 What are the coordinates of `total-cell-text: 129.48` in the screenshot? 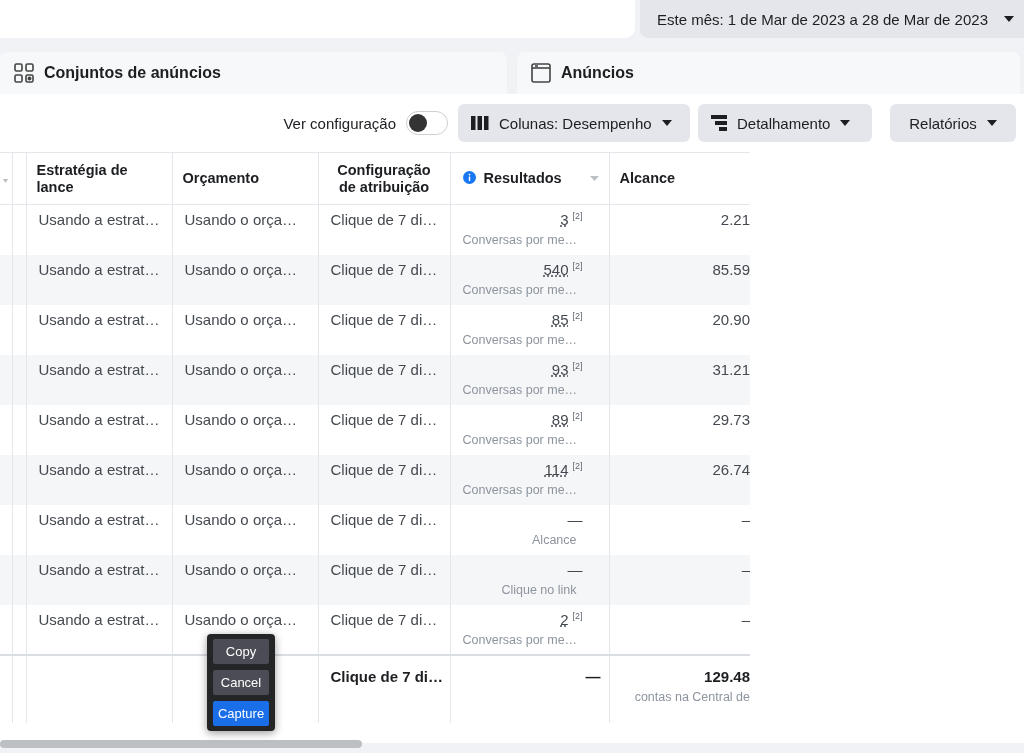 It's located at (726, 676).